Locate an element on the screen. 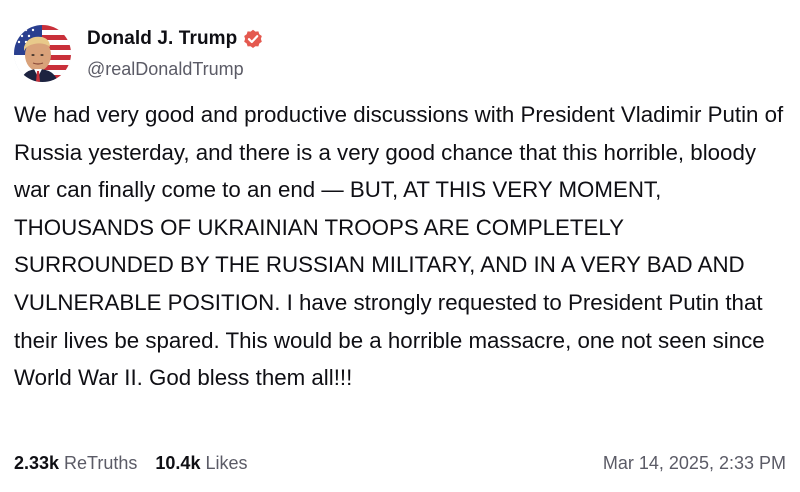 Image resolution: width=800 pixels, height=492 pixels. avatar is located at coordinates (42, 53).